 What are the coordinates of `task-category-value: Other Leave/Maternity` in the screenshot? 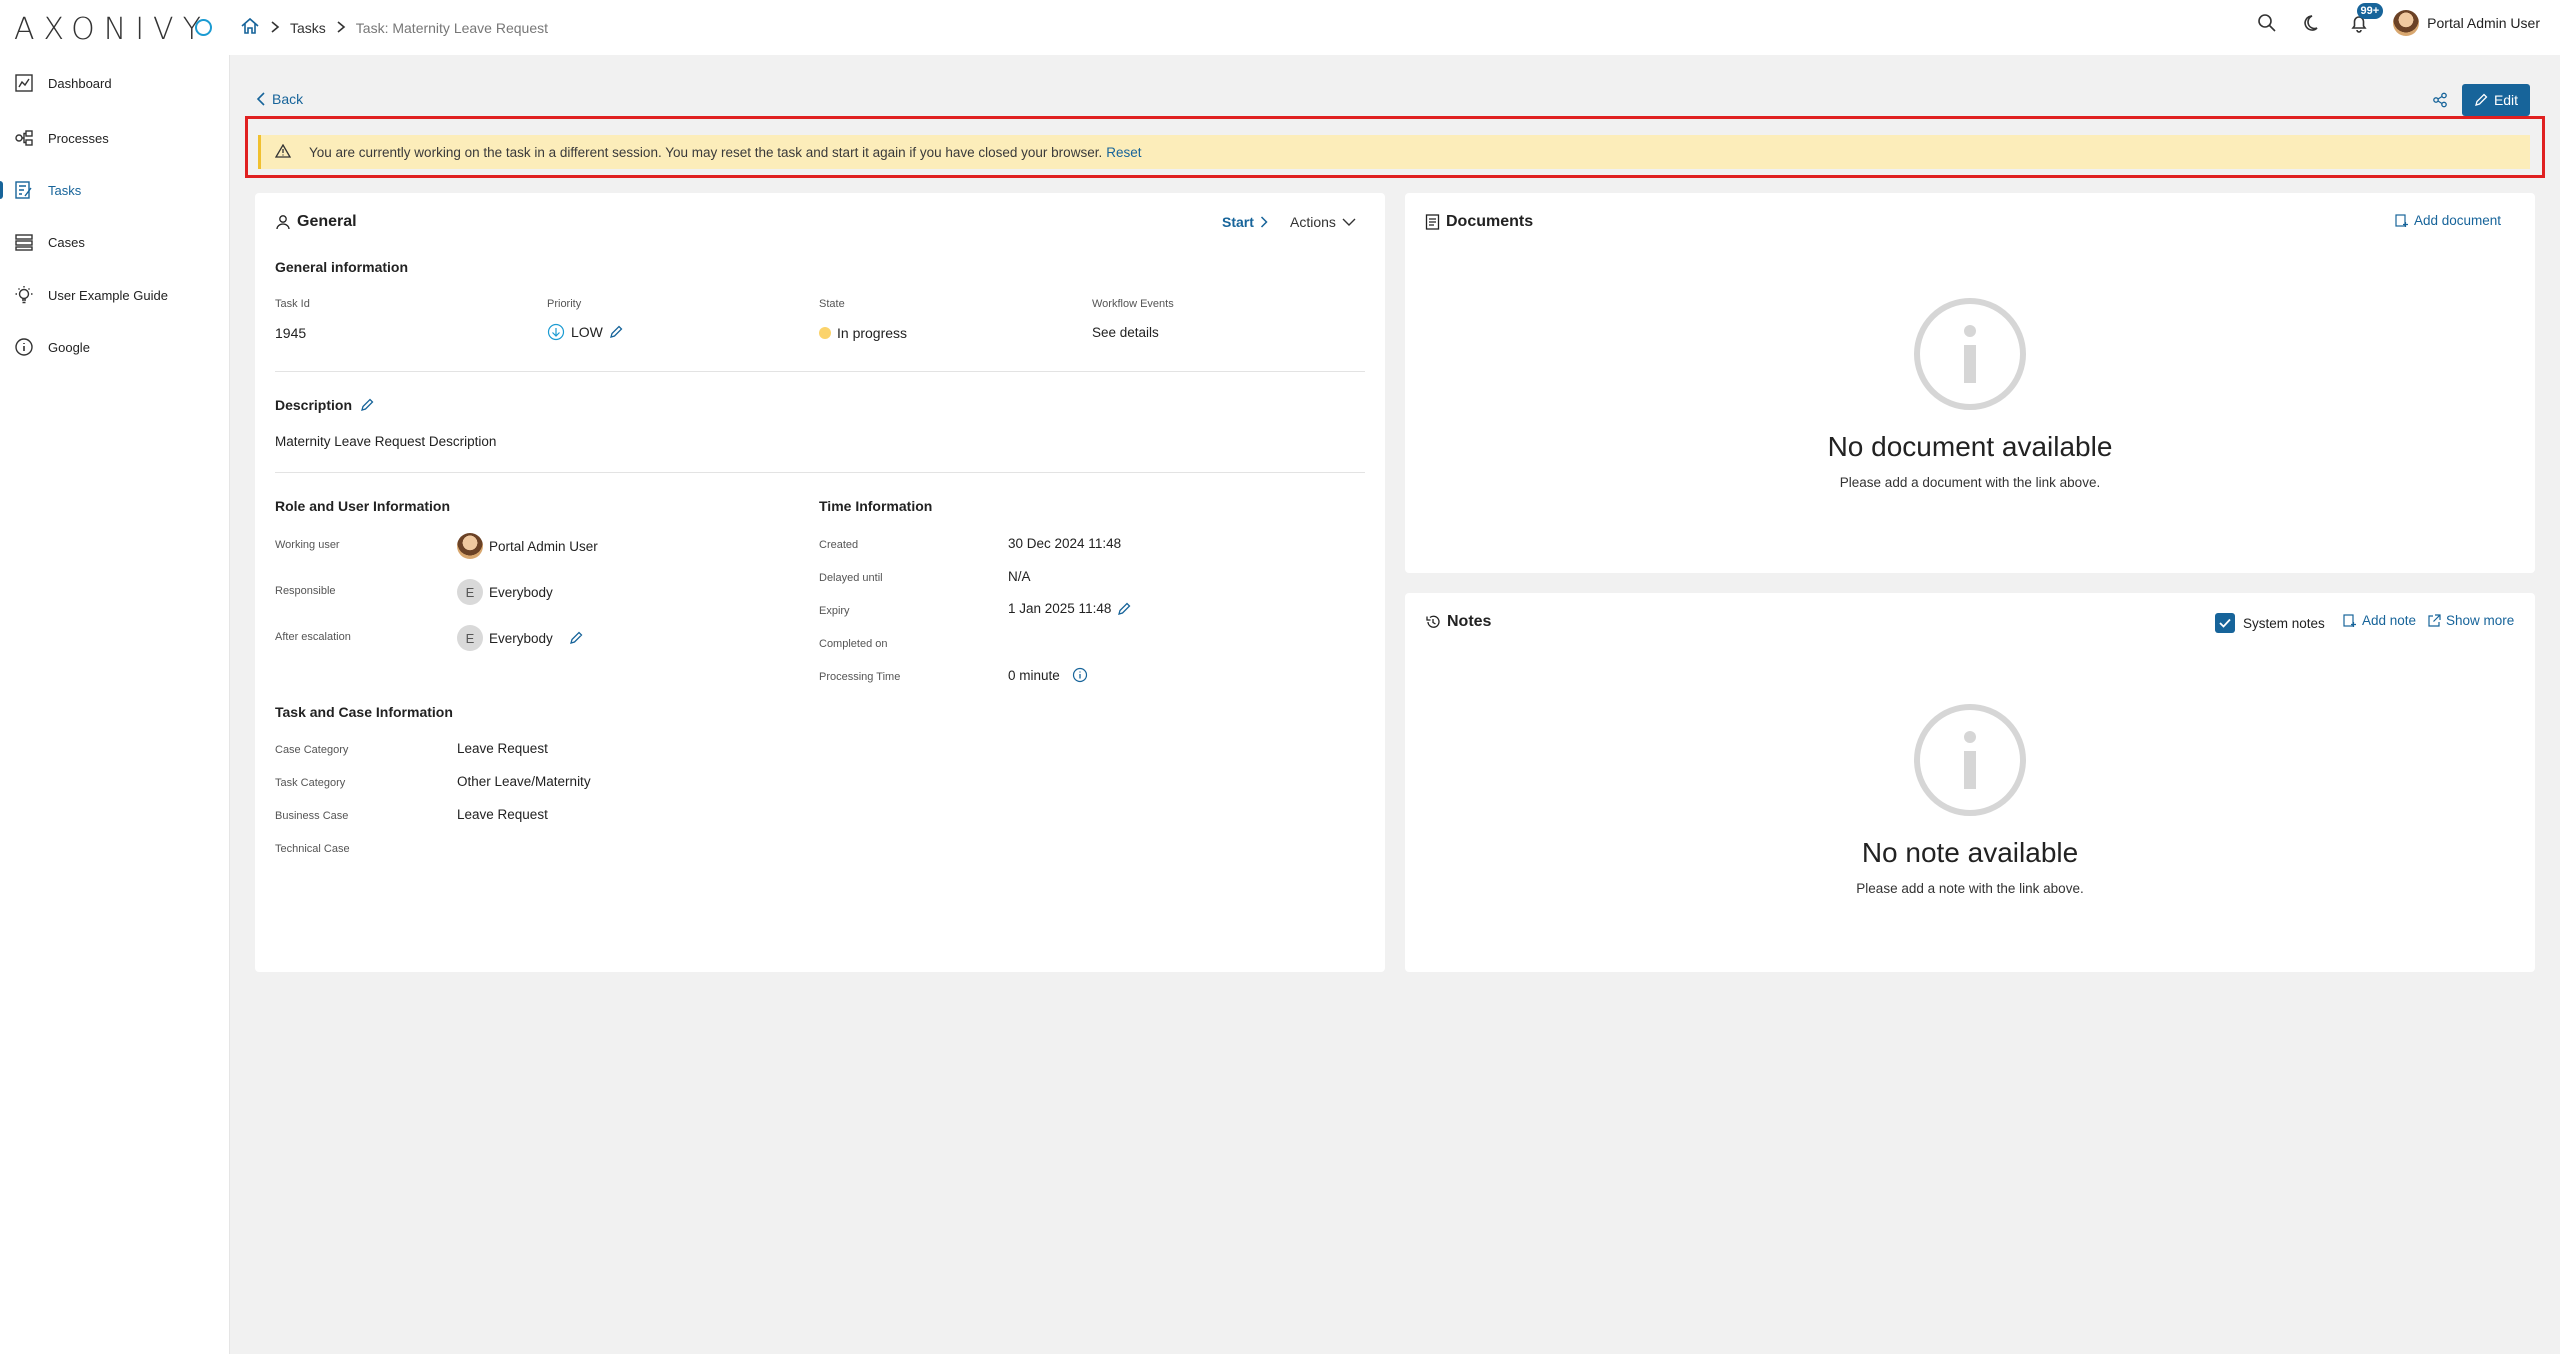 It's located at (524, 781).